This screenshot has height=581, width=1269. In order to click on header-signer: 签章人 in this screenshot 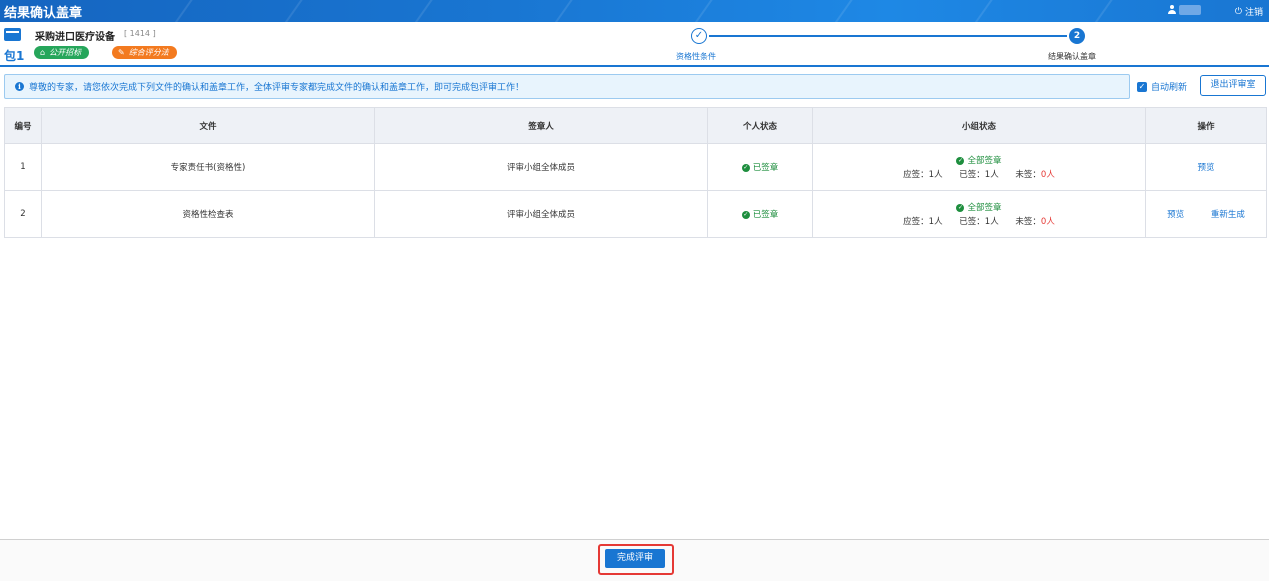, I will do `click(541, 125)`.